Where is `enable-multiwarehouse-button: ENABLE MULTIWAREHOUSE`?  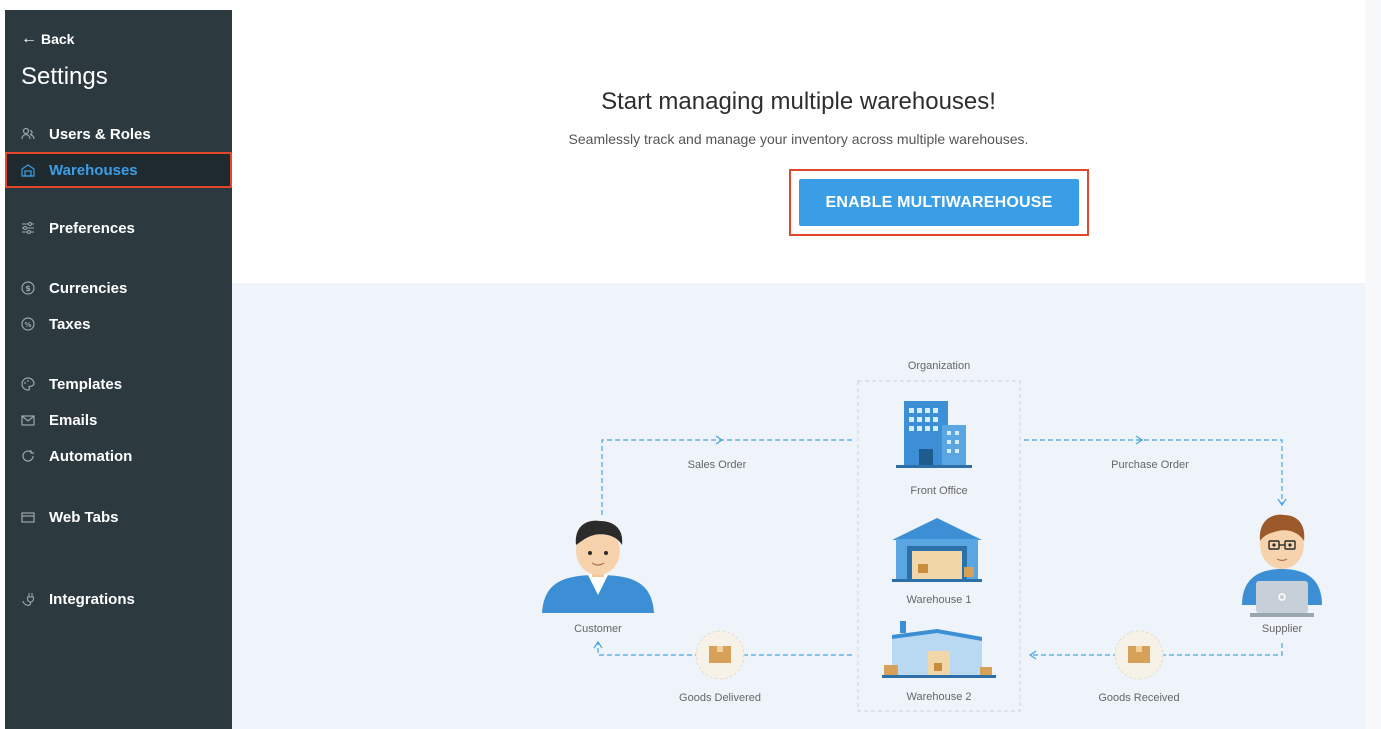
enable-multiwarehouse-button: ENABLE MULTIWAREHOUSE is located at coordinates (939, 202).